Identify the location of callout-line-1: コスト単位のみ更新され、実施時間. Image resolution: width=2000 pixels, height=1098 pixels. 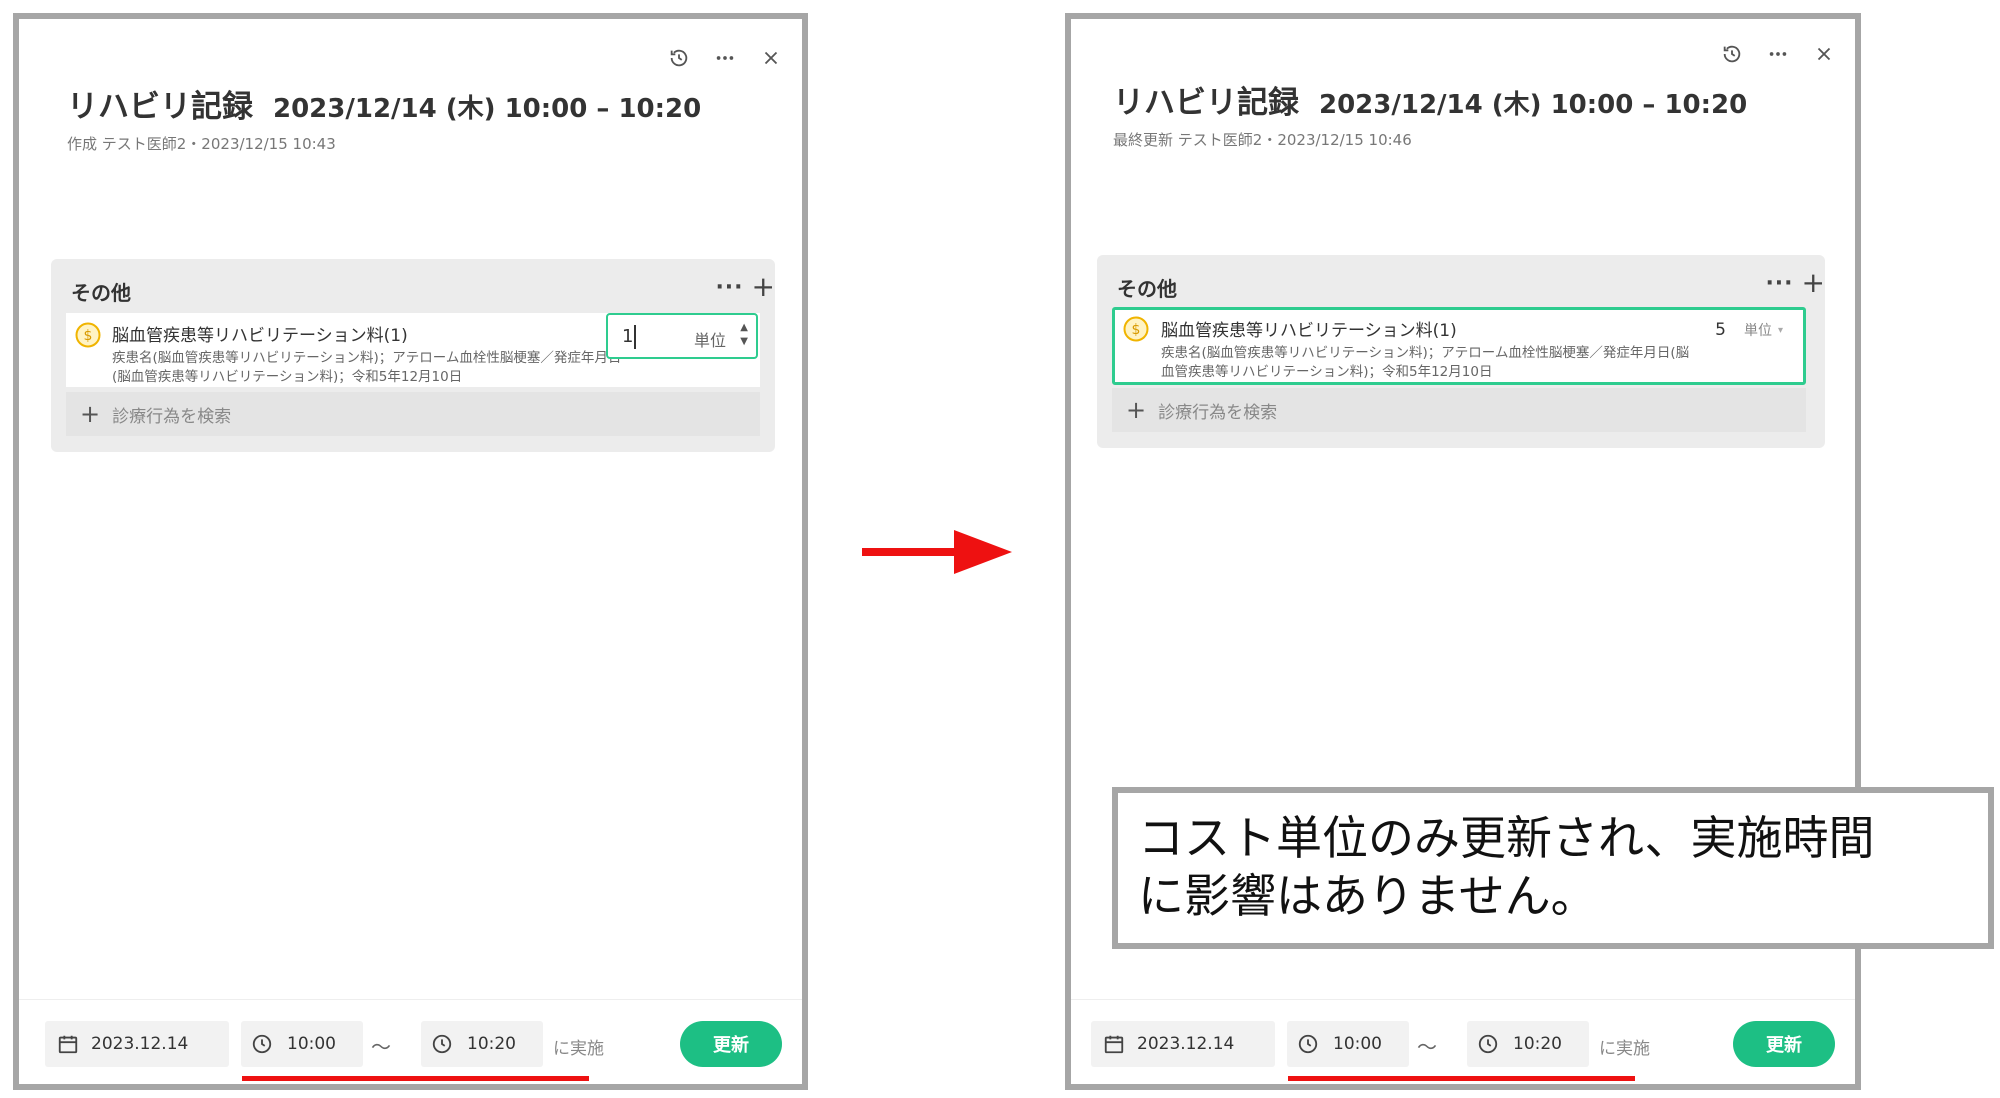
(1506, 838).